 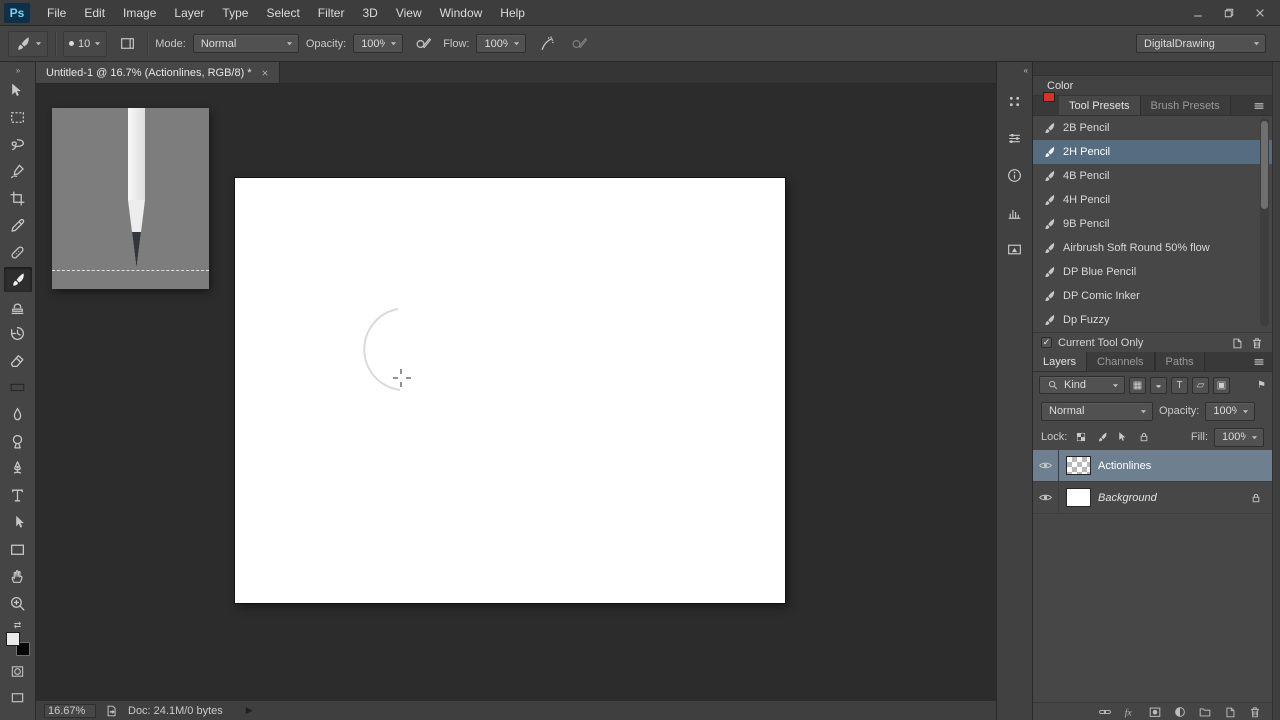 What do you see at coordinates (1015, 175) in the screenshot?
I see `info-panel-button` at bounding box center [1015, 175].